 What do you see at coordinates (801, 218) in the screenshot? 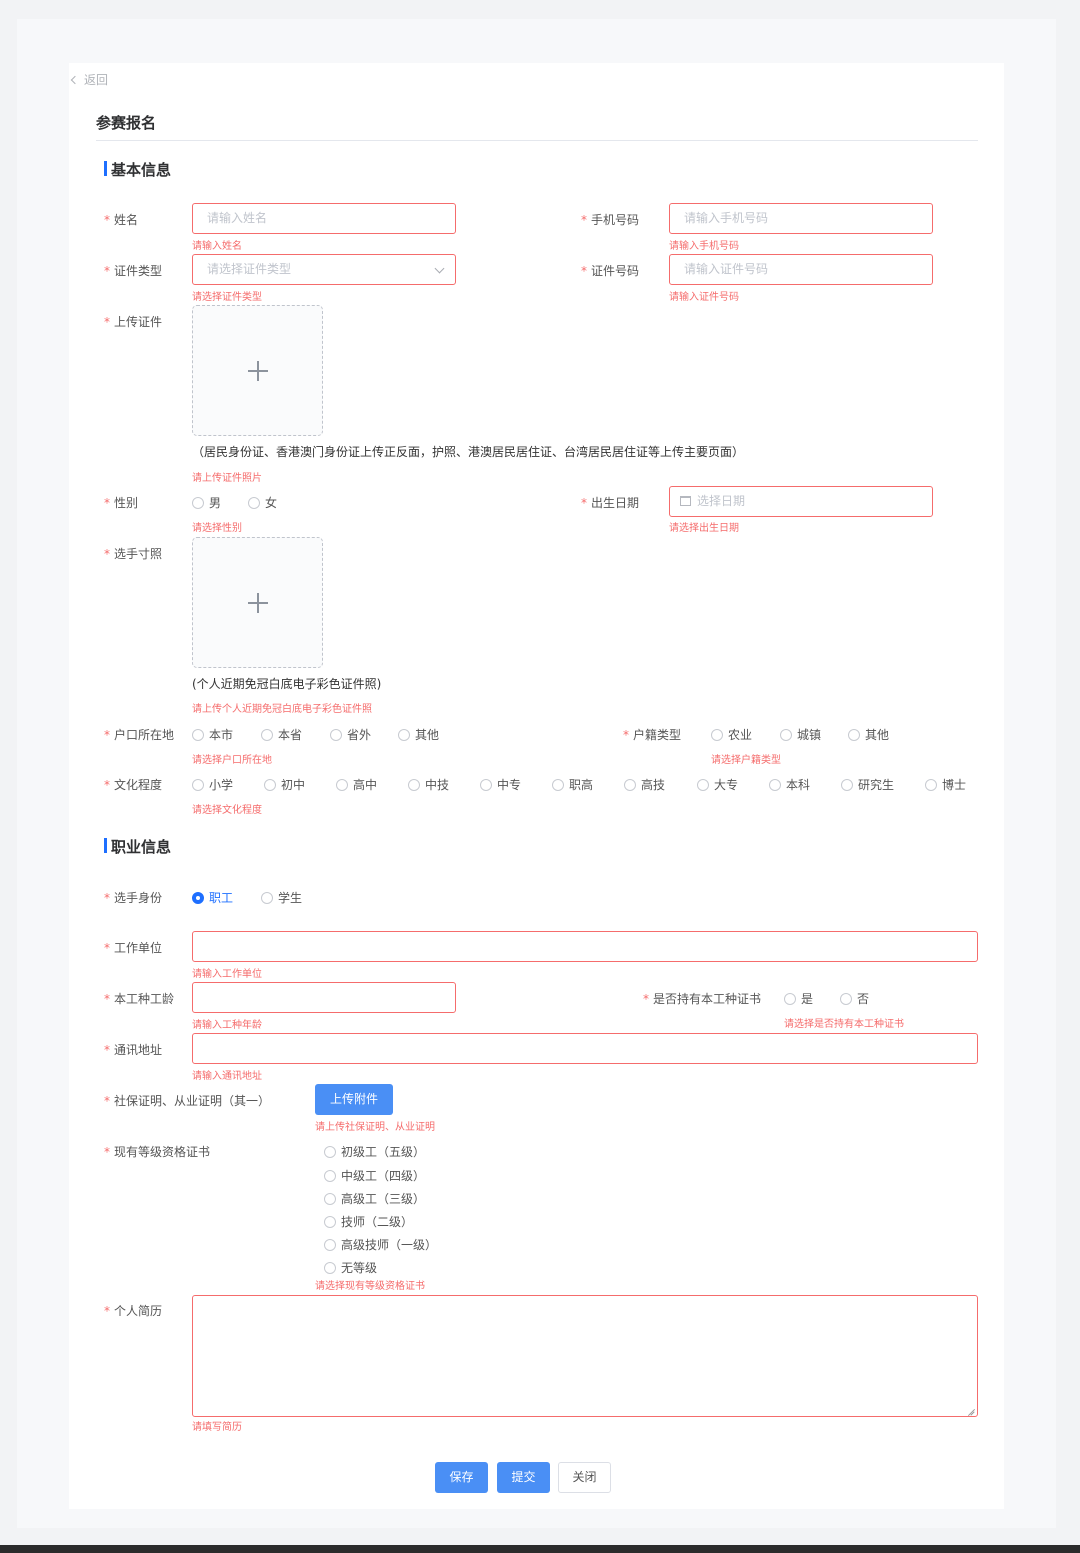
I see `phone-input: 请输入手机号码` at bounding box center [801, 218].